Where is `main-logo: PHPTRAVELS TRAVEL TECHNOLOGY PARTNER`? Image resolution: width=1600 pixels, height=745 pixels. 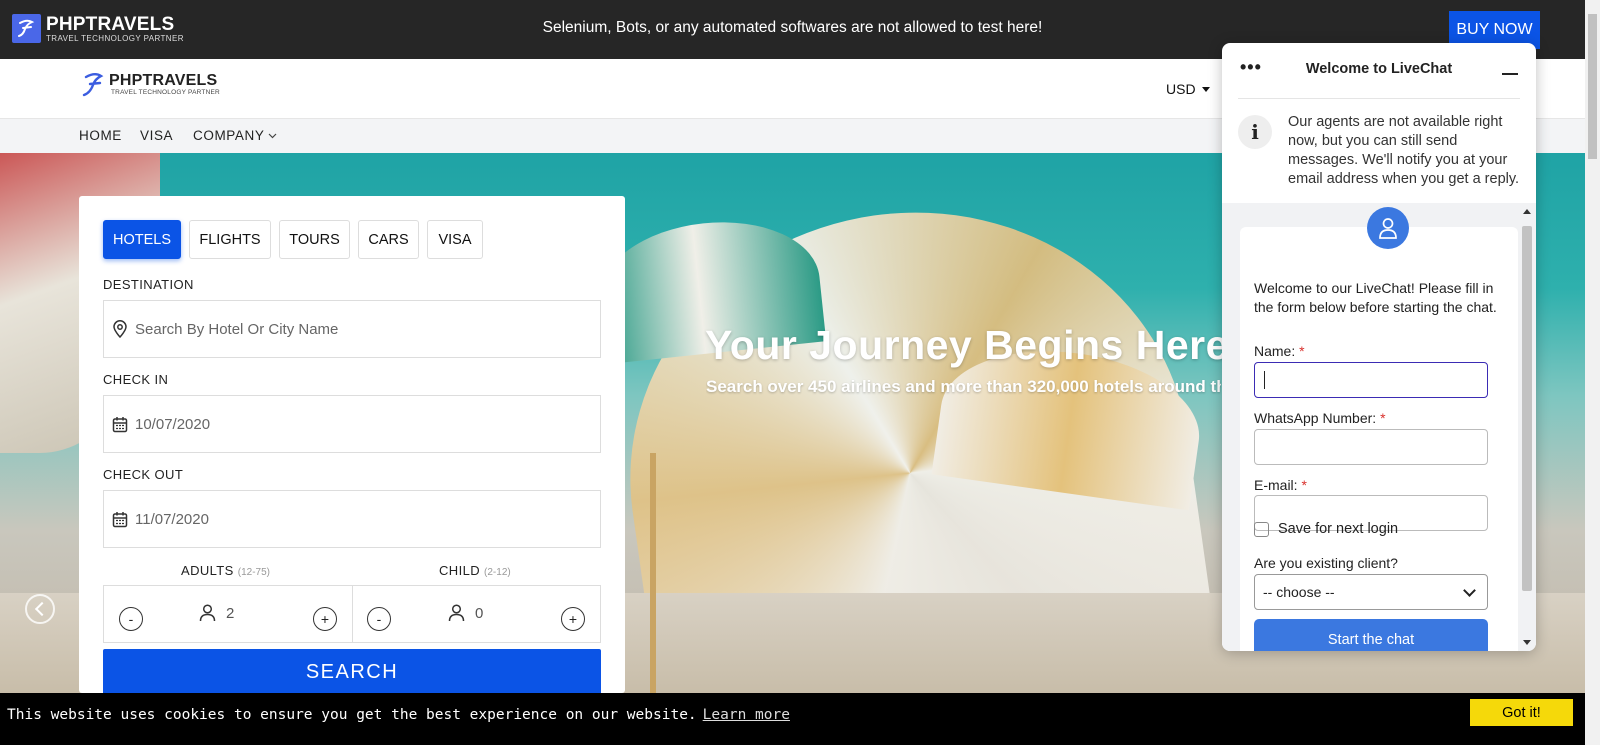 main-logo: PHPTRAVELS TRAVEL TECHNOLOGY PARTNER is located at coordinates (151, 85).